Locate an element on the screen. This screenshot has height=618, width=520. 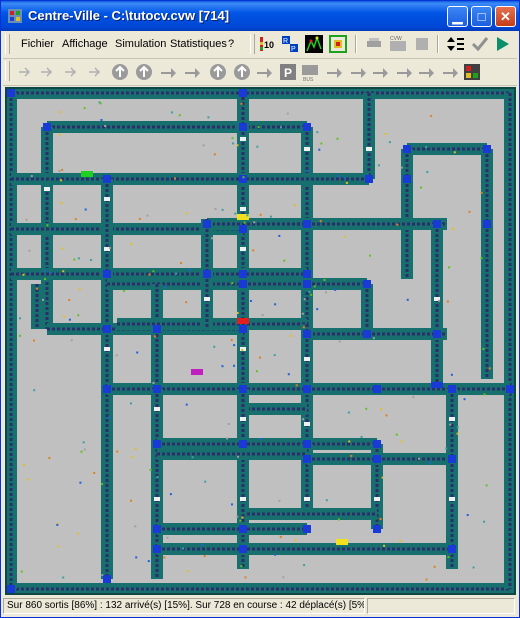
straight-icon is located at coordinates (144, 72).